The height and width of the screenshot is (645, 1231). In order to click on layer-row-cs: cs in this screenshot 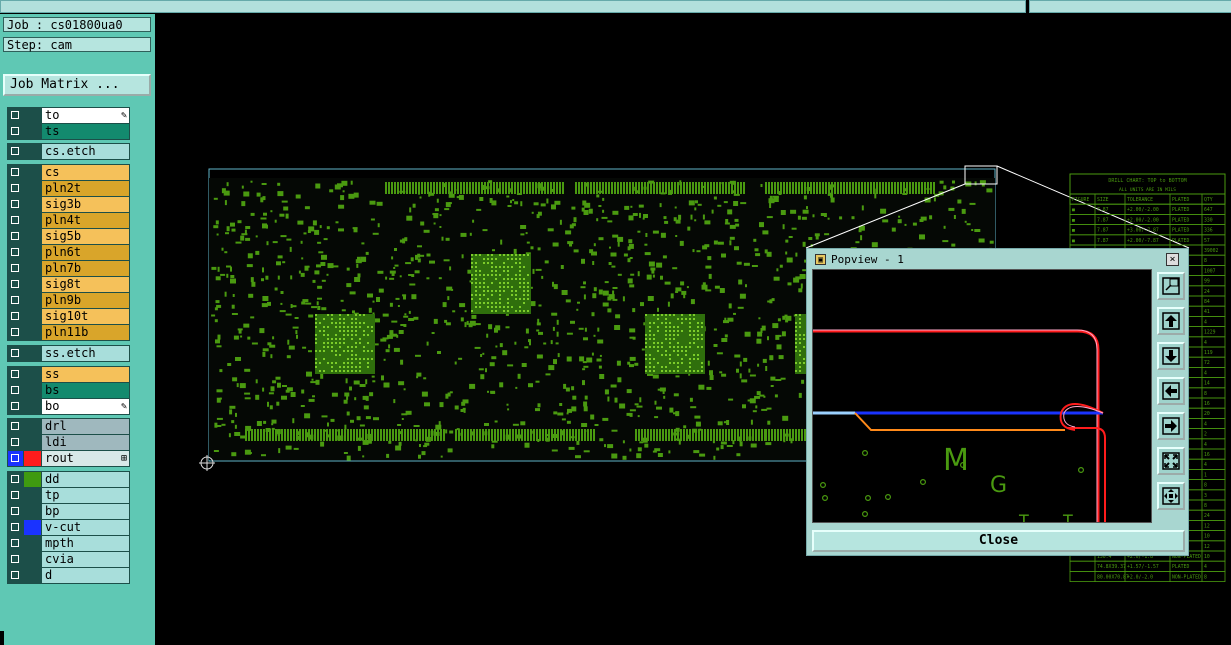, I will do `click(68, 172)`.